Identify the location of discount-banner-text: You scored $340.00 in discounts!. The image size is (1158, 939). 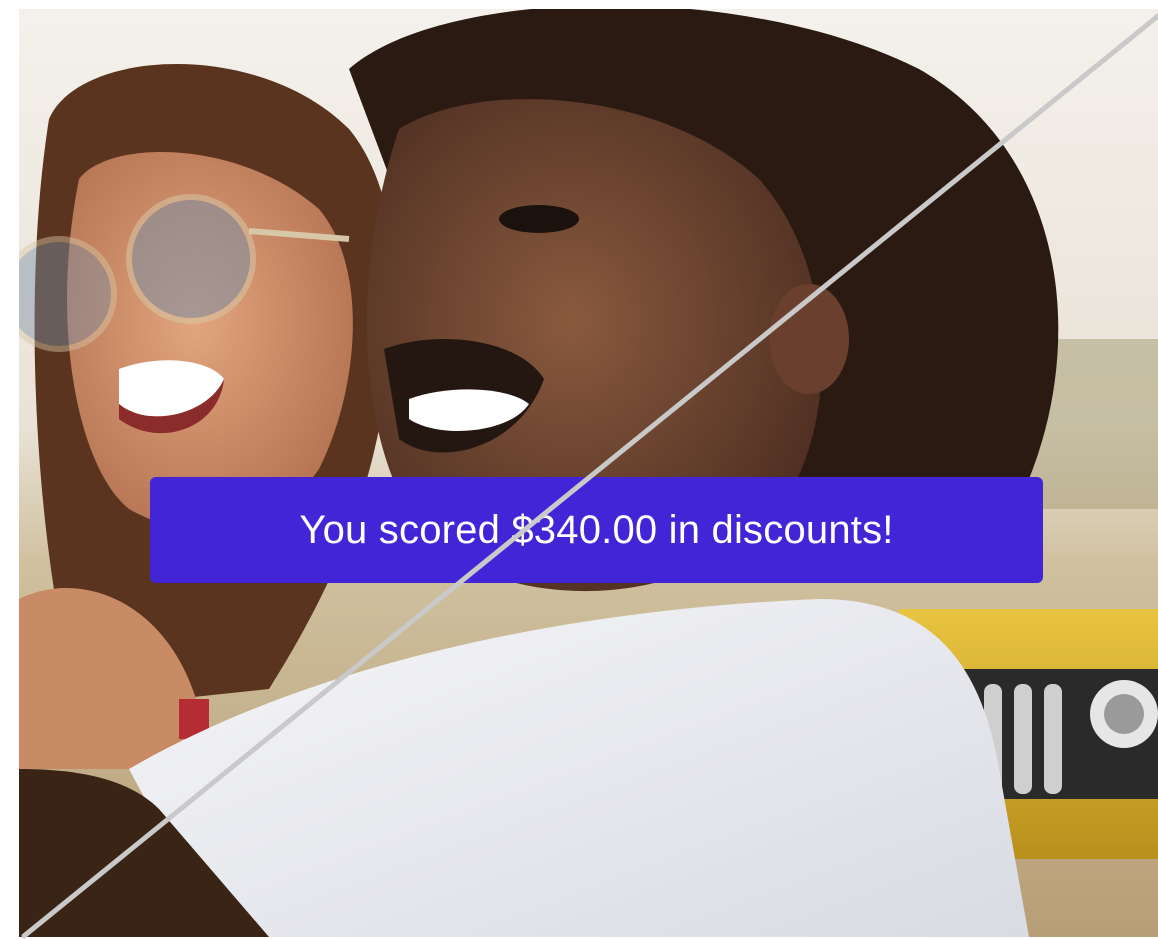
(596, 529).